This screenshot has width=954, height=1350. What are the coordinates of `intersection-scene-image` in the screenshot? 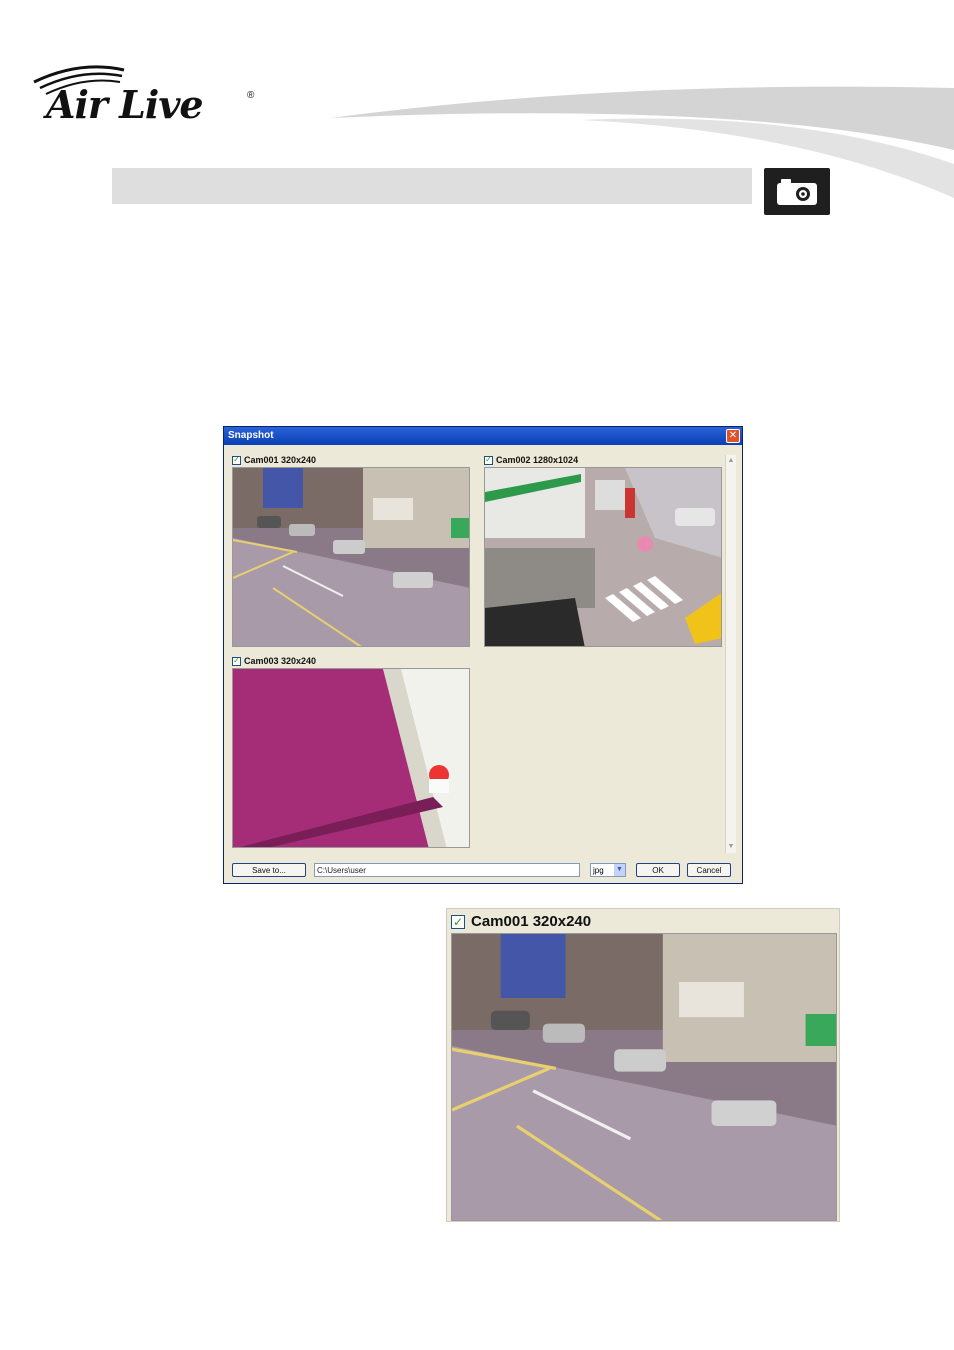 It's located at (603, 557).